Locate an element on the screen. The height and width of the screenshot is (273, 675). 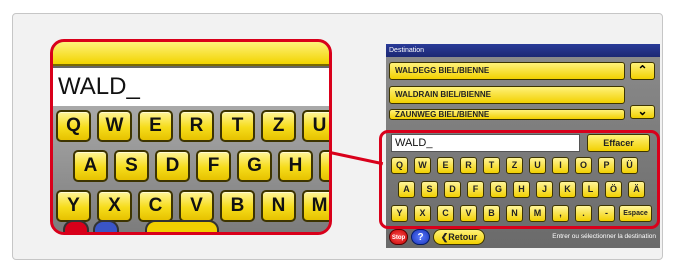
keyboard-key: A is located at coordinates (406, 189).